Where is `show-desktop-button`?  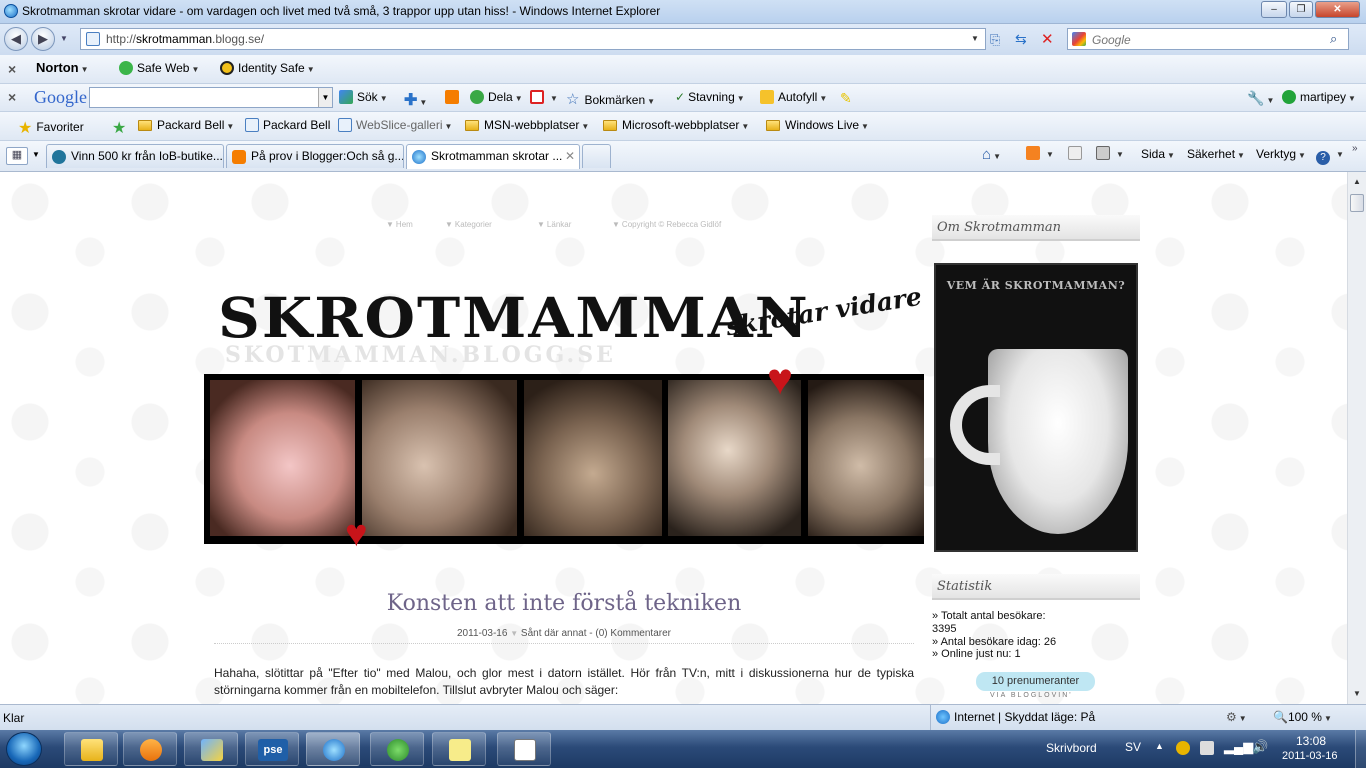
show-desktop-button is located at coordinates (1360, 749).